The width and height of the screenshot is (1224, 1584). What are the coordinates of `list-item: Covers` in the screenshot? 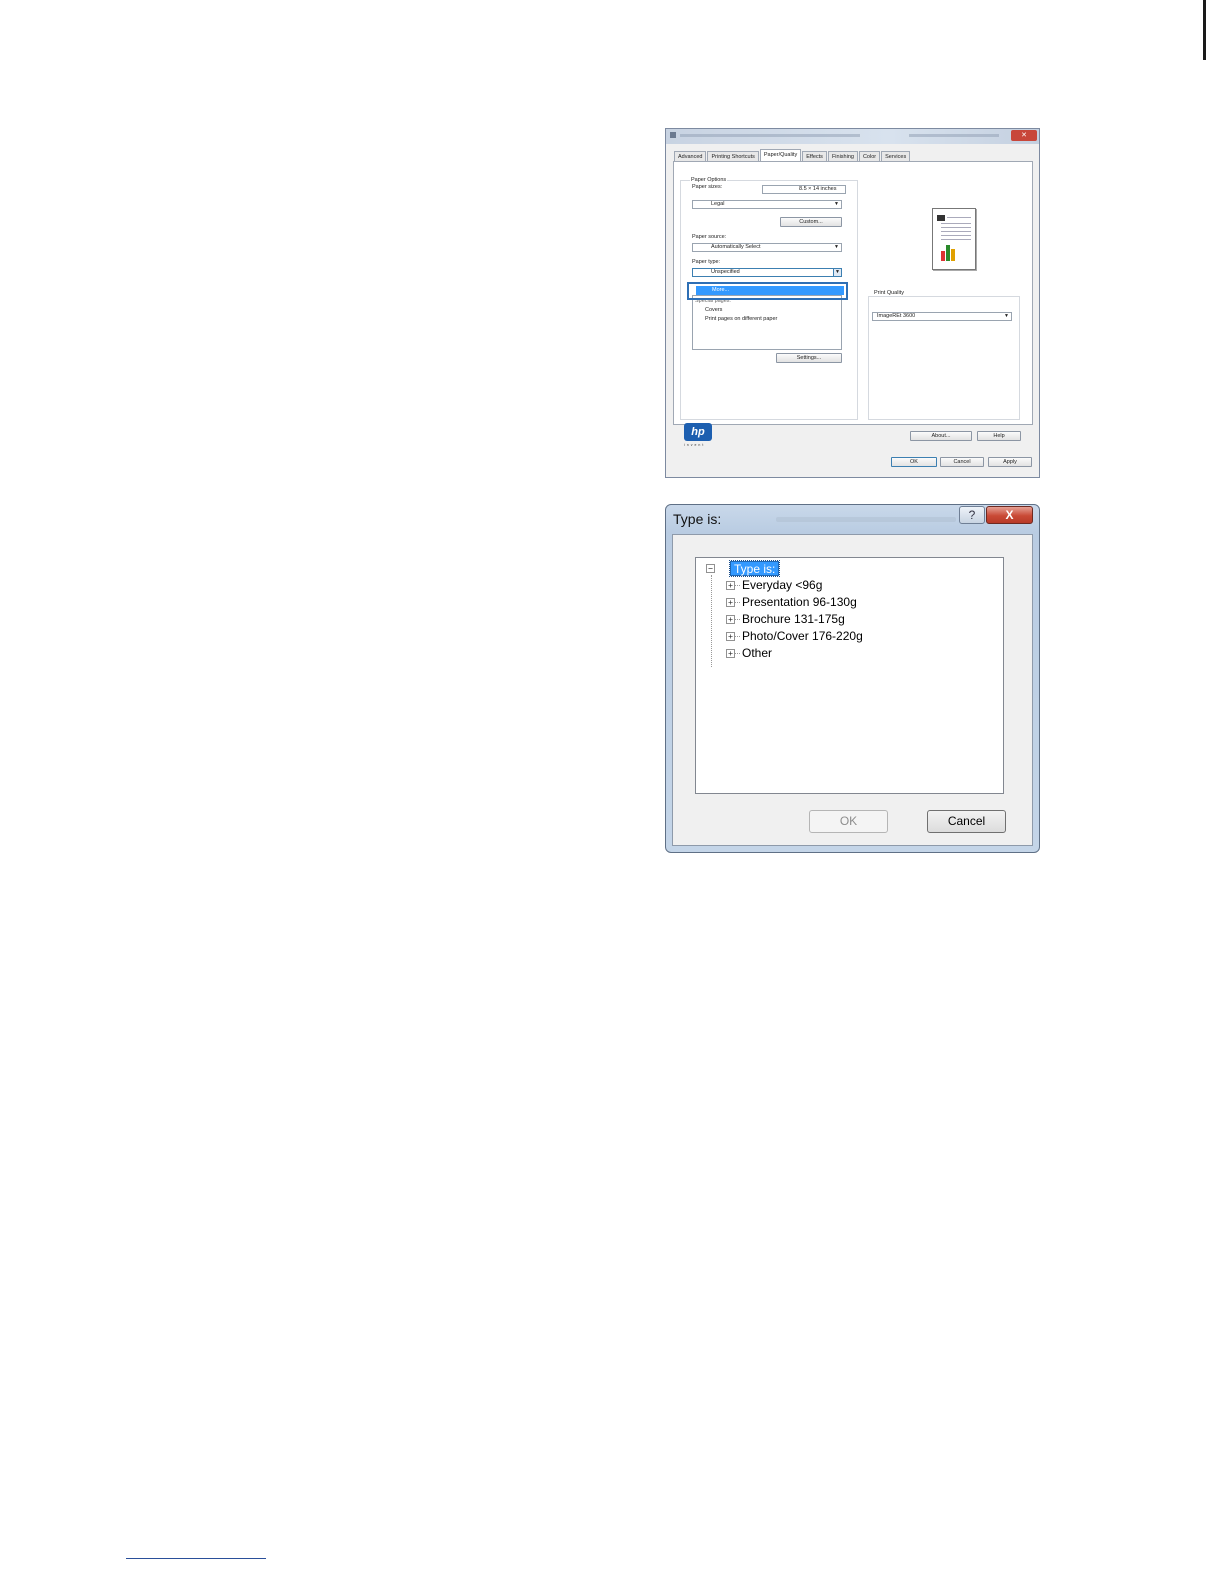 It's located at (713, 310).